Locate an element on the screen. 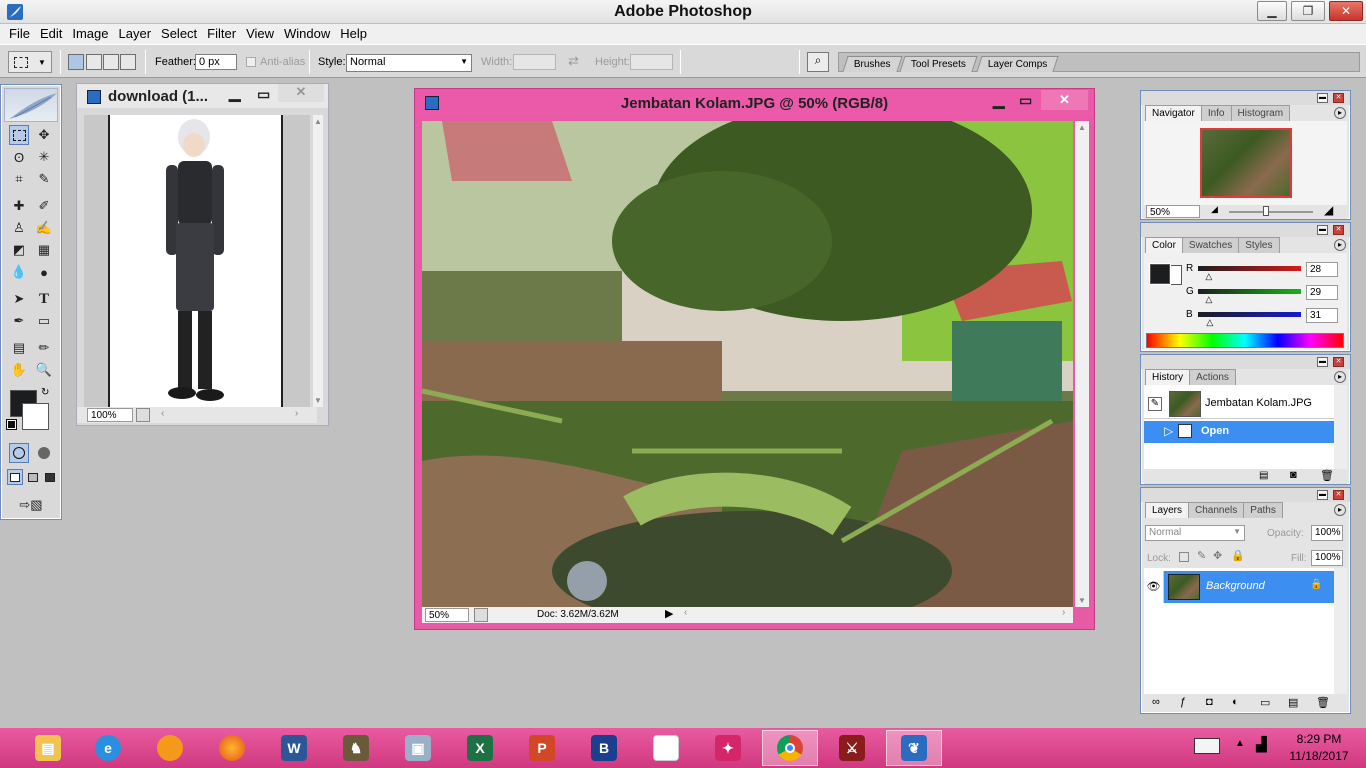 The height and width of the screenshot is (768, 1366). menu-view: View is located at coordinates (260, 34).